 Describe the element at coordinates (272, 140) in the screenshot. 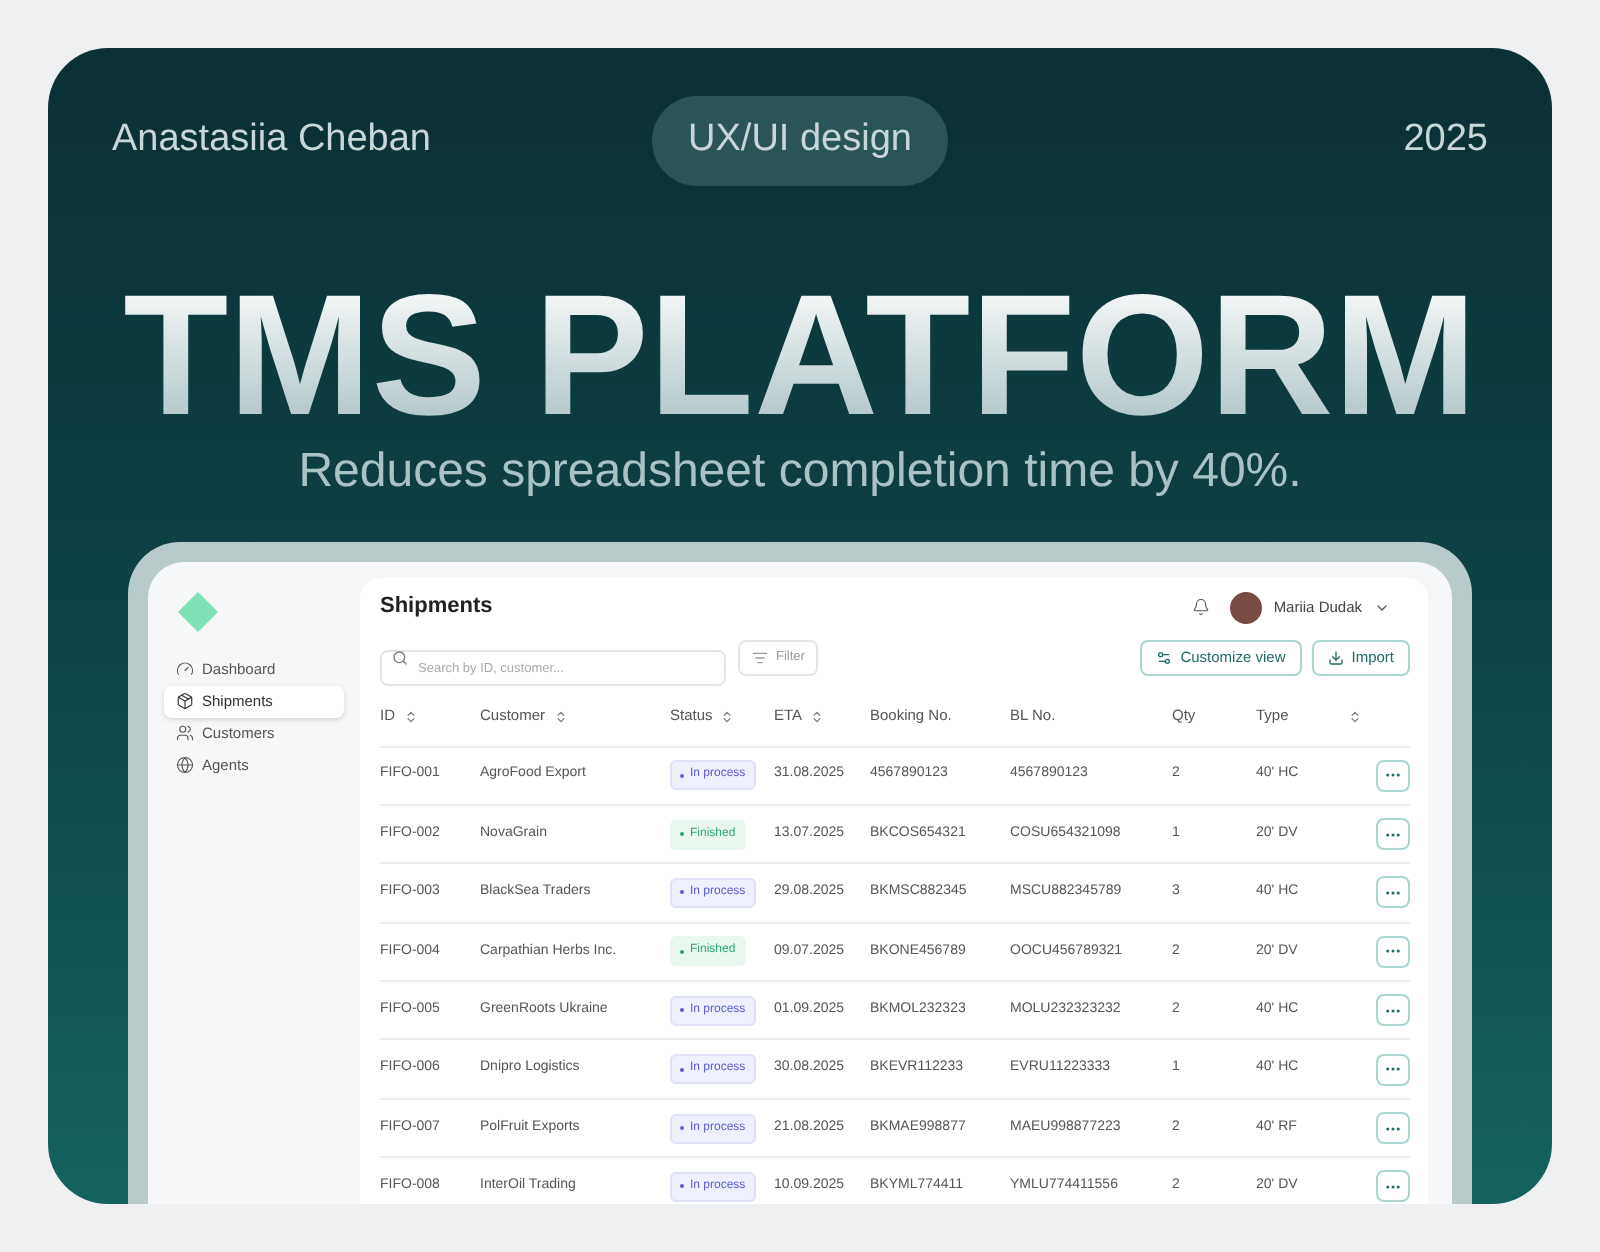

I see `author-name: Anastasiia Cheban` at that location.